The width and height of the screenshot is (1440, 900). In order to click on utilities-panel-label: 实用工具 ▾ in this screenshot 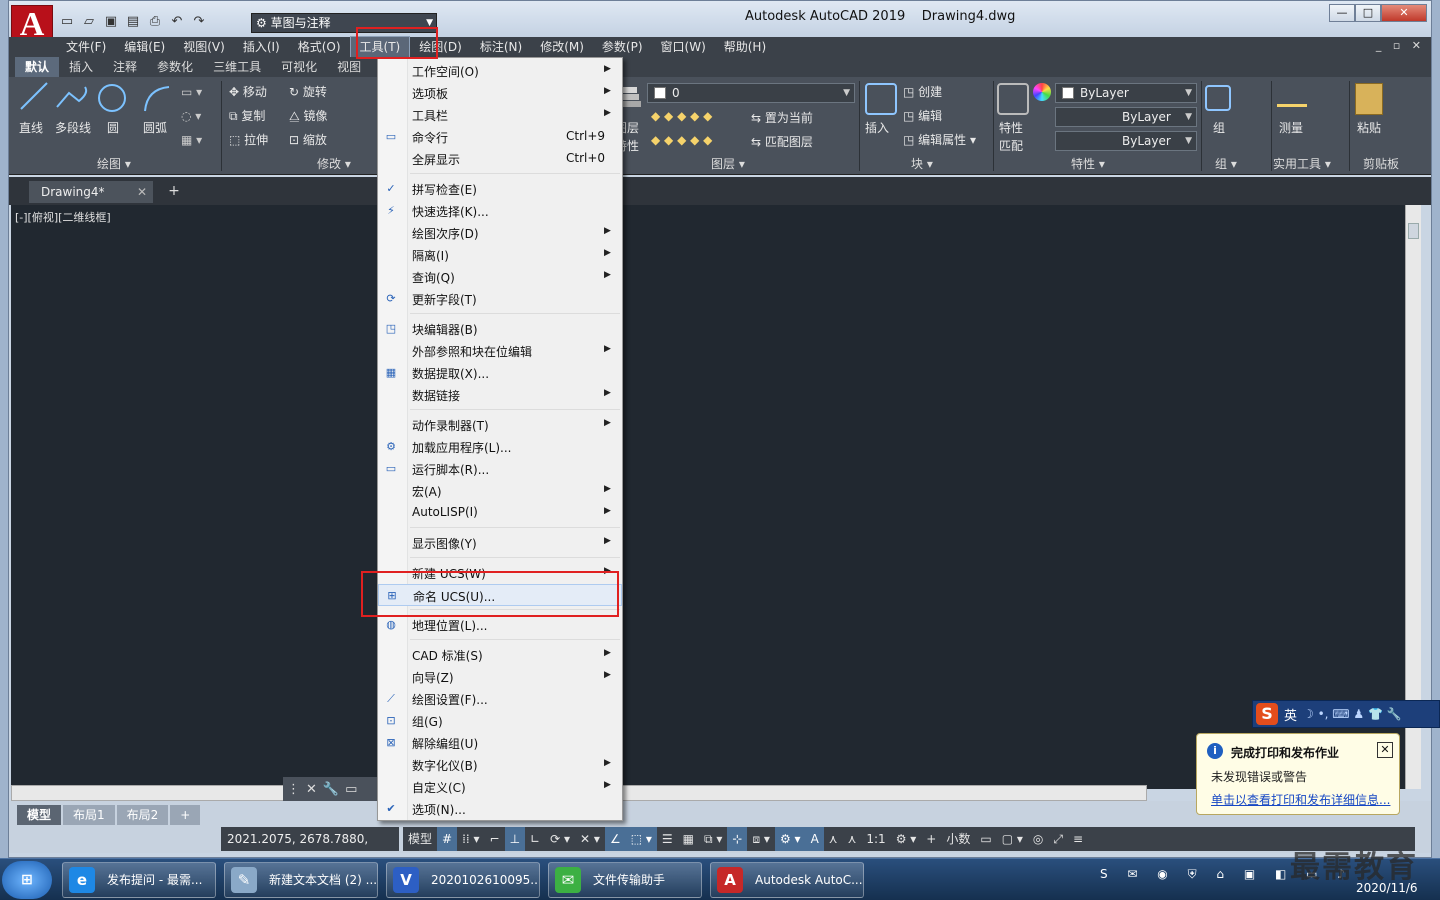, I will do `click(1302, 163)`.